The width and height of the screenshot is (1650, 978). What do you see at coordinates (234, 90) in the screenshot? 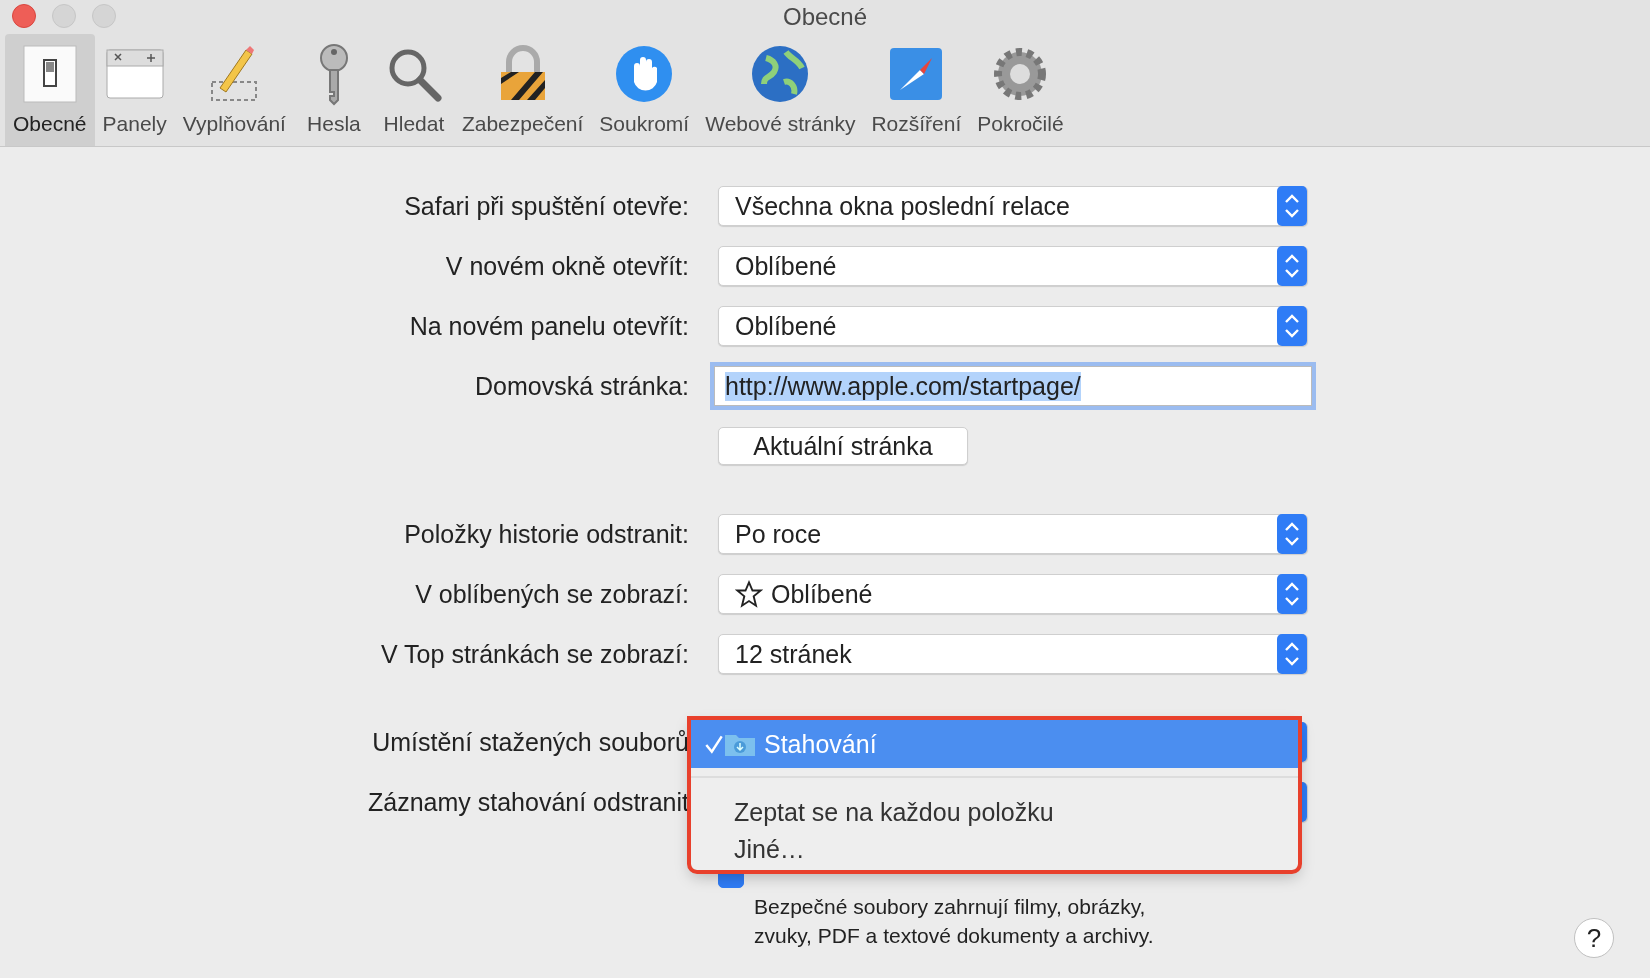
I see `toolbar-tab: Vyplňování` at bounding box center [234, 90].